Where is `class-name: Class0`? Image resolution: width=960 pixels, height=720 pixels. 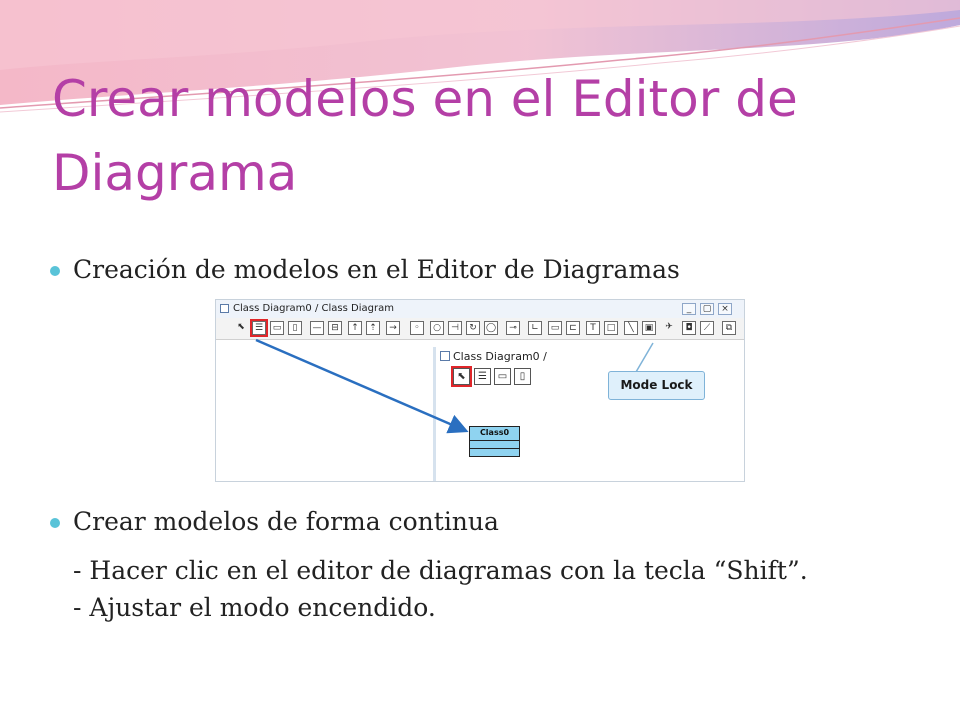 class-name: Class0 is located at coordinates (494, 432).